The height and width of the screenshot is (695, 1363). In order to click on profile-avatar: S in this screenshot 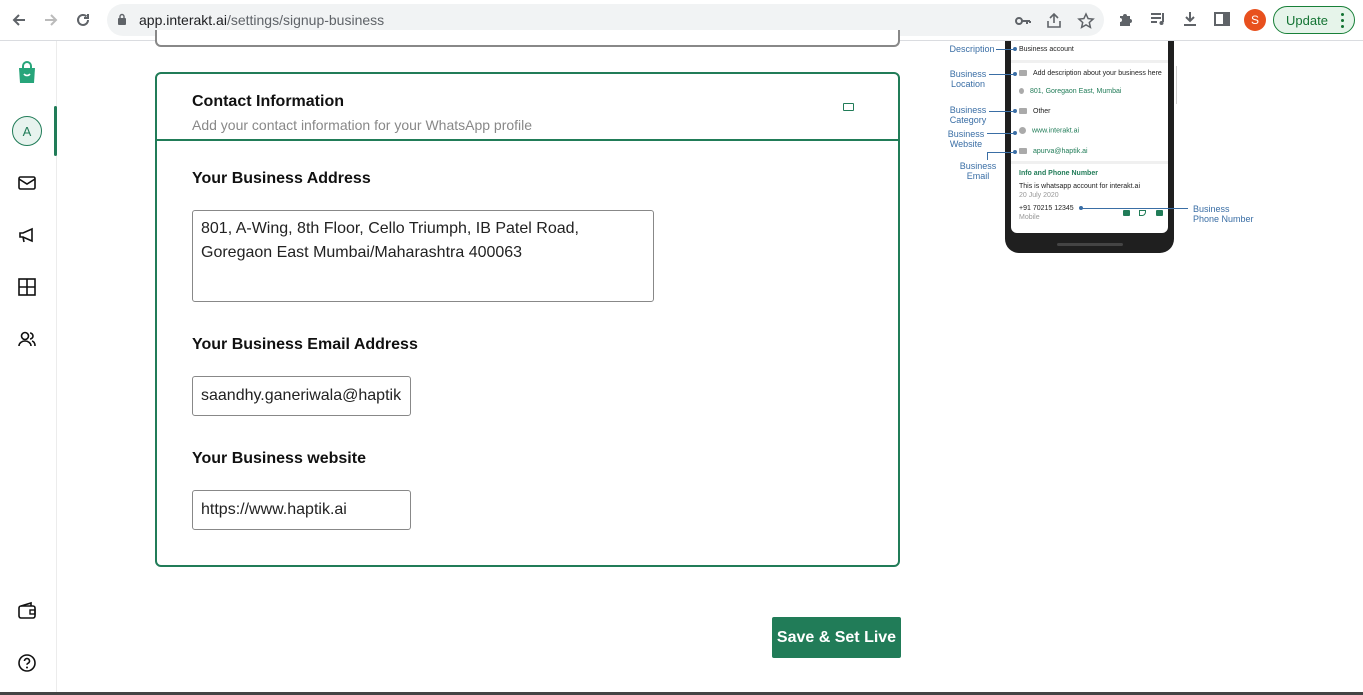, I will do `click(1255, 20)`.